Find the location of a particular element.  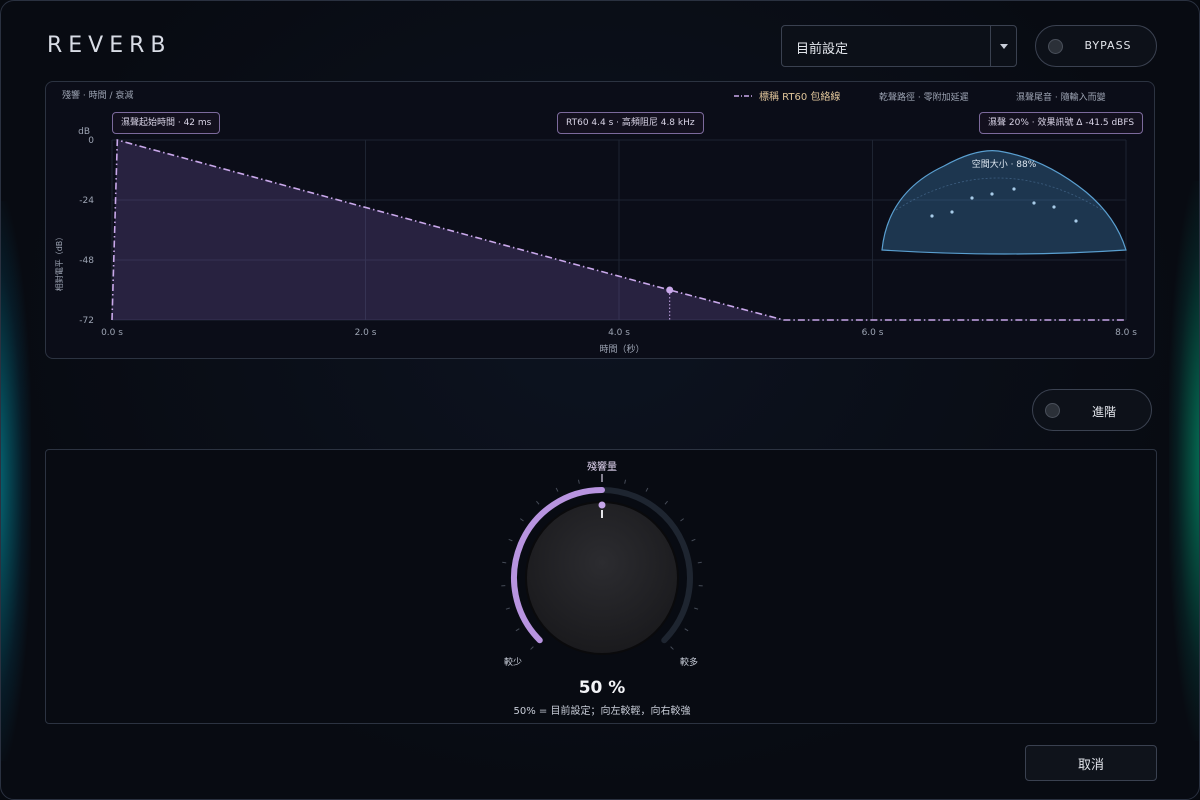

advanced-button: 進階 is located at coordinates (1092, 410).